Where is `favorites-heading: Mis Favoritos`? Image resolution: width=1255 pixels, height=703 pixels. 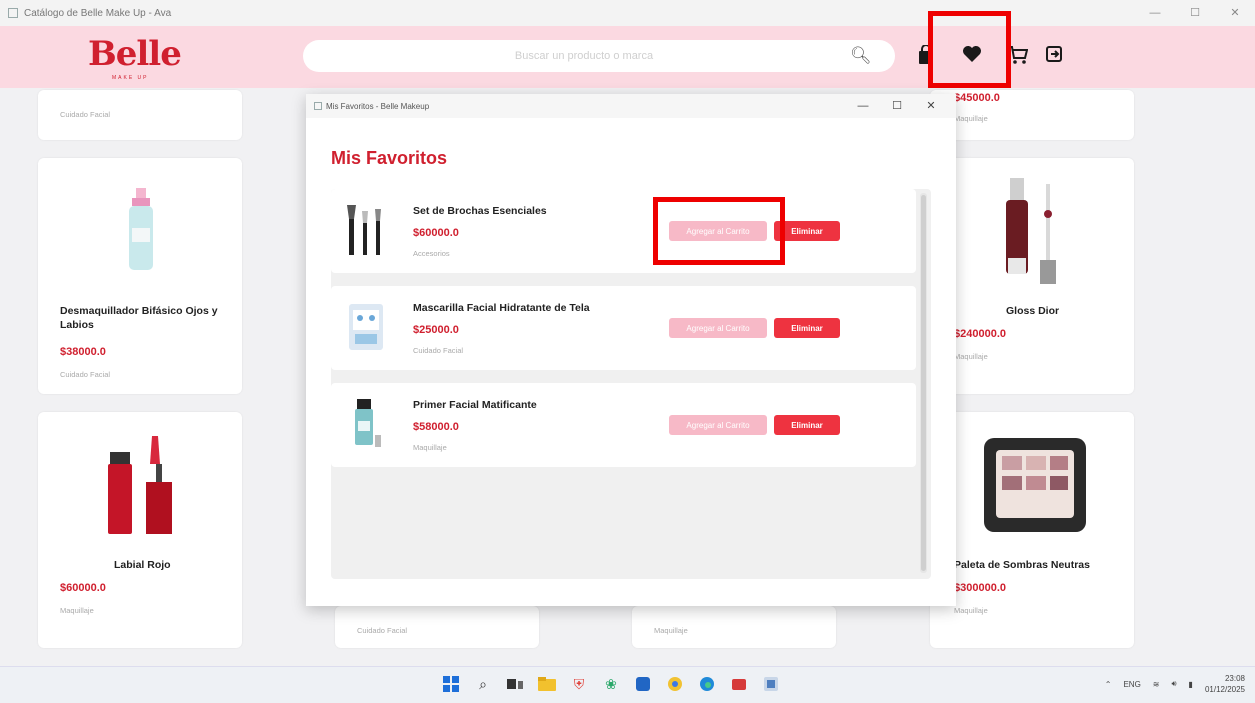
favorites-heading: Mis Favoritos is located at coordinates (389, 158).